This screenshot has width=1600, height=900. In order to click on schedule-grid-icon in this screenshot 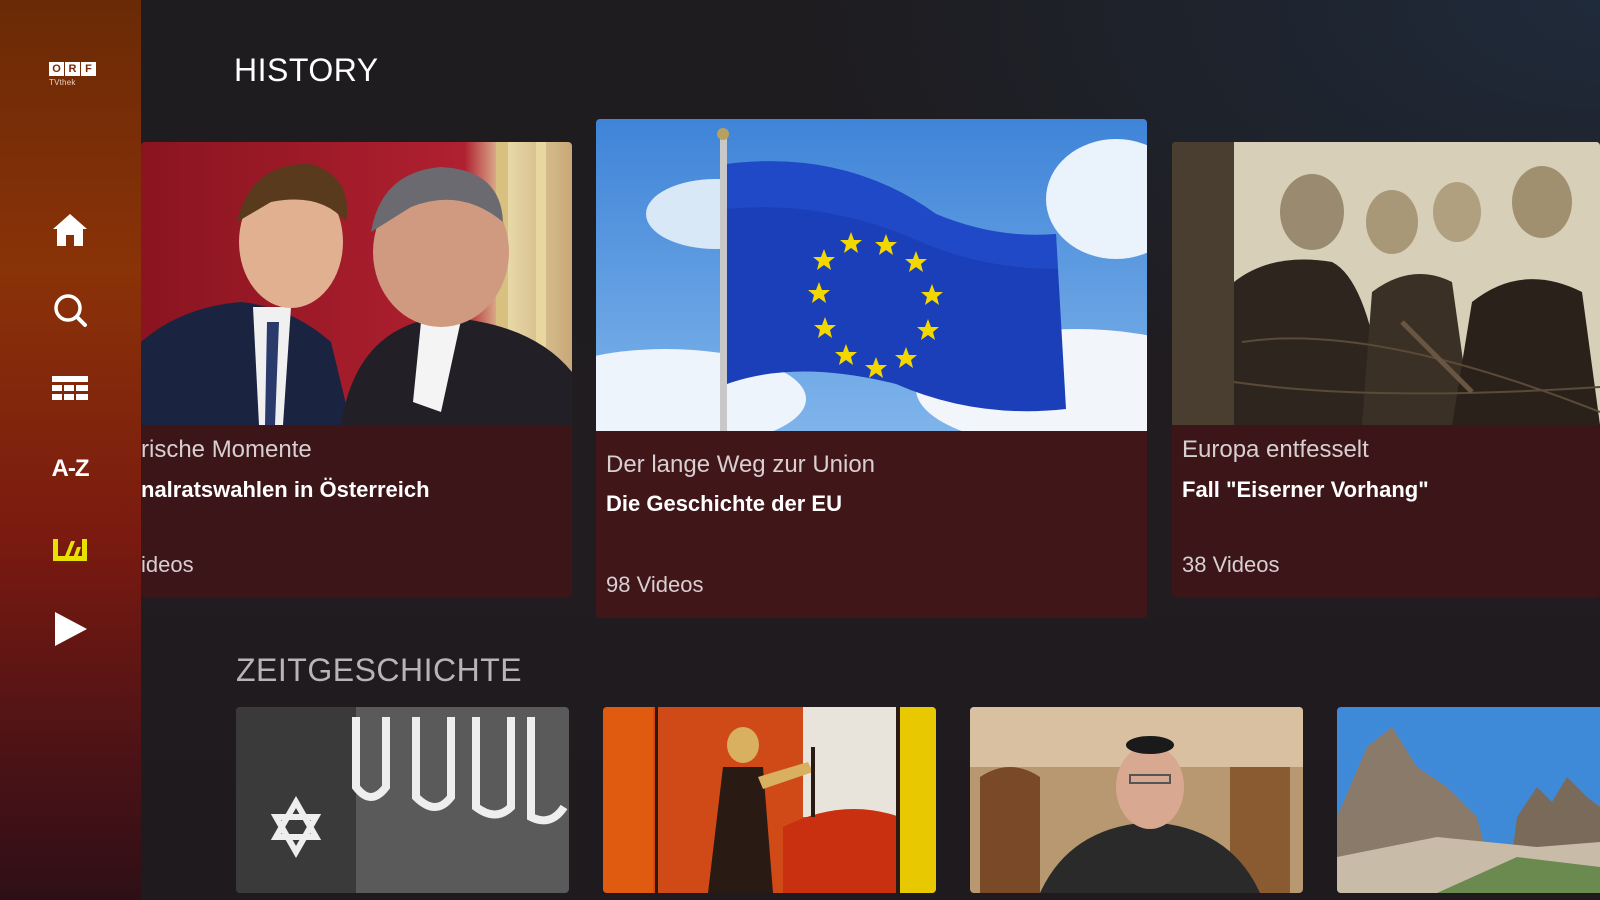, I will do `click(70, 388)`.